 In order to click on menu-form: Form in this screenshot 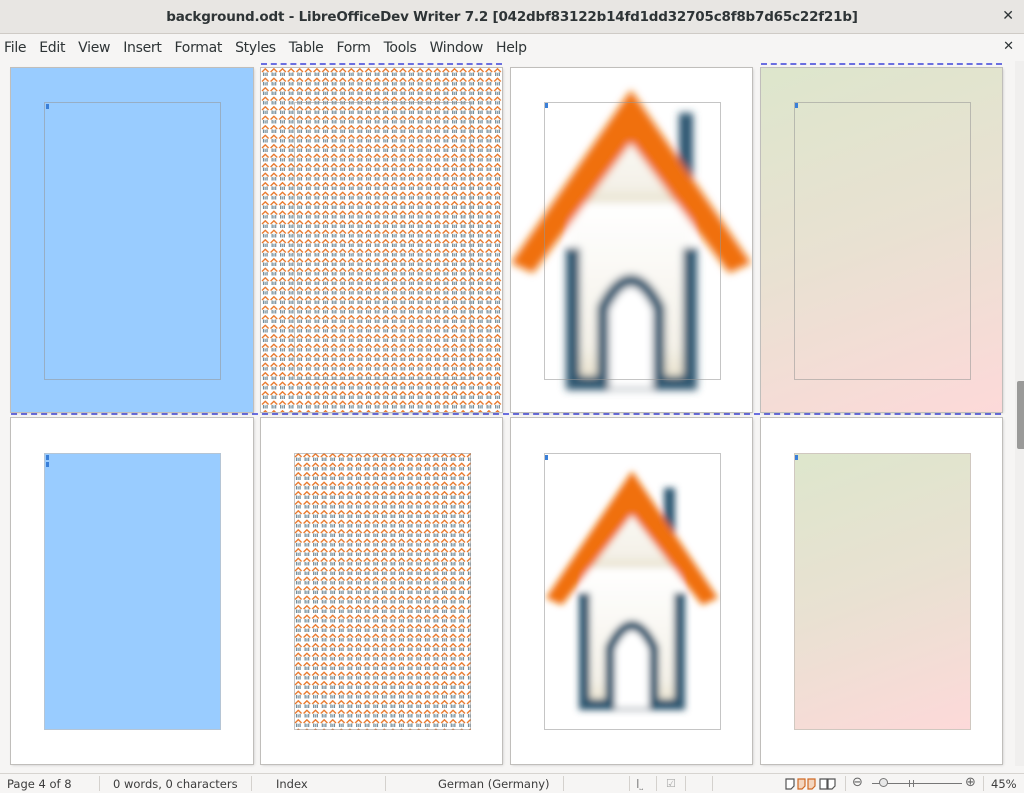, I will do `click(353, 48)`.